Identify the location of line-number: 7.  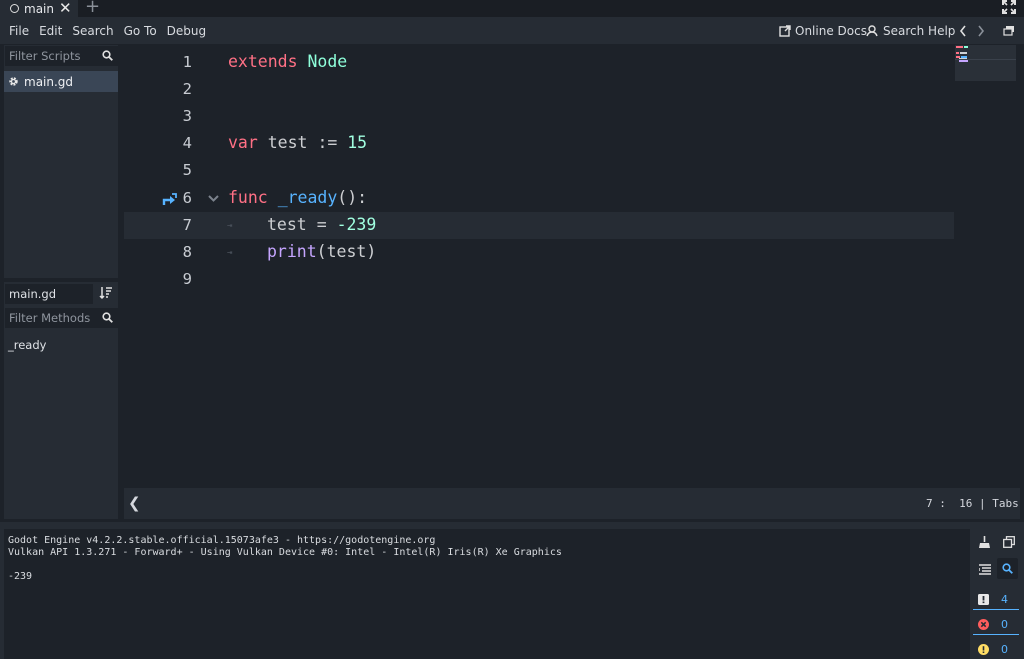
(187, 225).